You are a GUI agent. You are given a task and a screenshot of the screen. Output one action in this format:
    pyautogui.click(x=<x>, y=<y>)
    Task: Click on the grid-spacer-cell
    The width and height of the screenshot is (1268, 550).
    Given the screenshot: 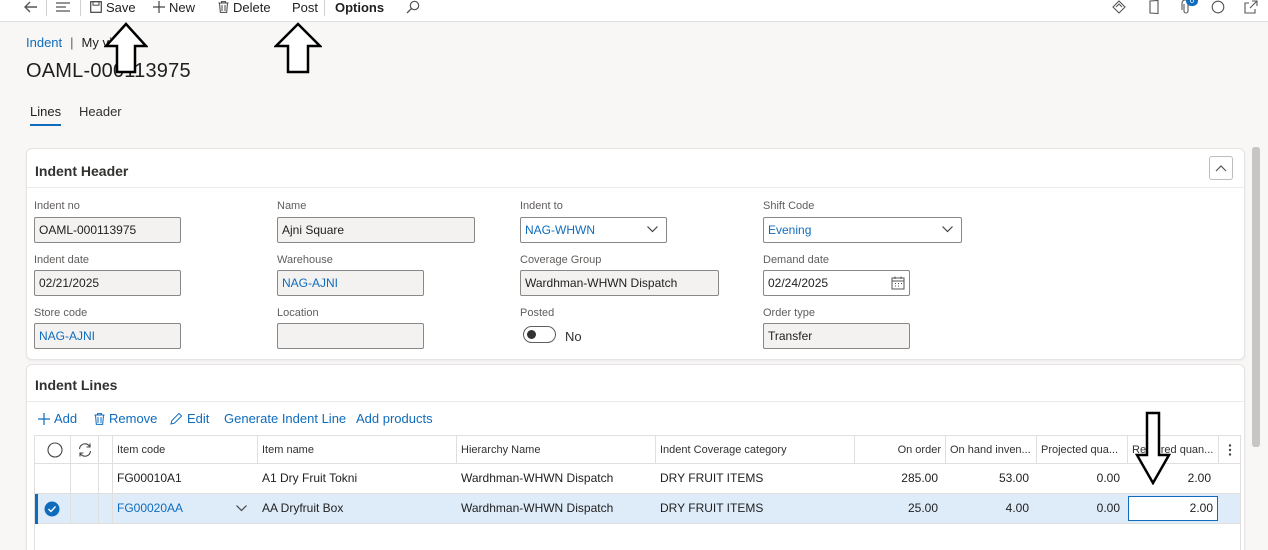 What is the action you would take?
    pyautogui.click(x=106, y=449)
    